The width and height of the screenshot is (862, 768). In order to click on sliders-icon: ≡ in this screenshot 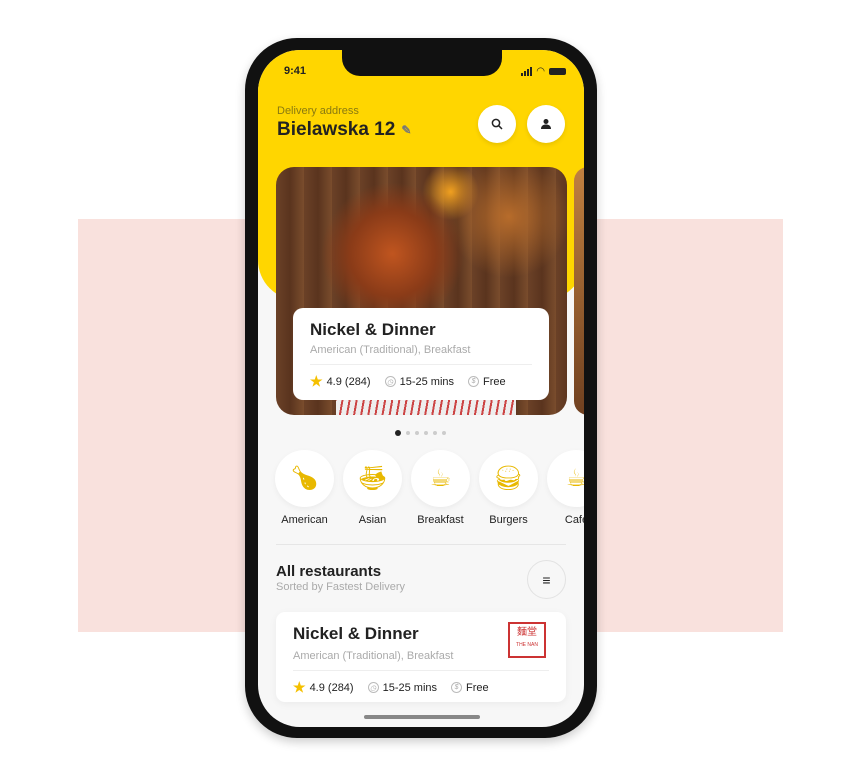, I will do `click(546, 579)`.